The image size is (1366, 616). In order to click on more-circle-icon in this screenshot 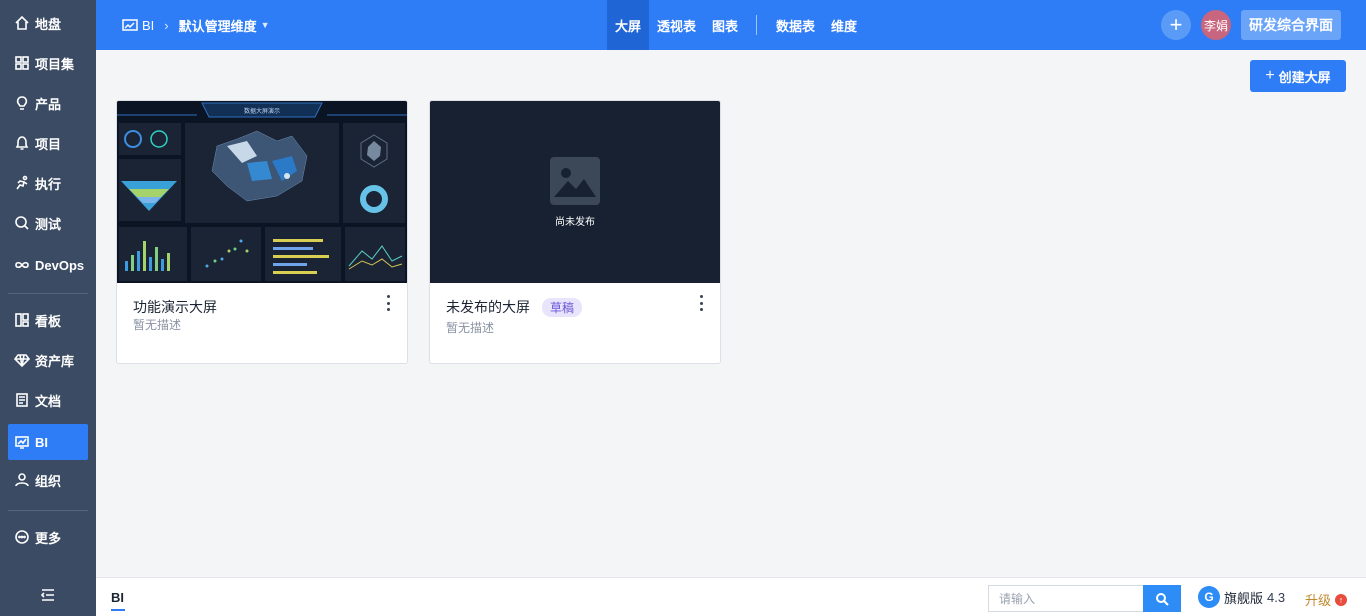, I will do `click(22, 537)`.